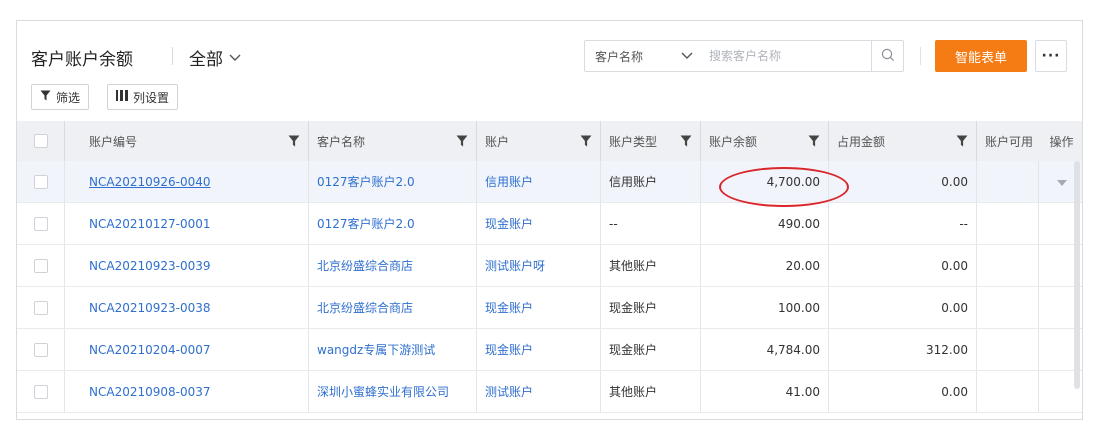 The width and height of the screenshot is (1102, 434). I want to click on search-button, so click(887, 56).